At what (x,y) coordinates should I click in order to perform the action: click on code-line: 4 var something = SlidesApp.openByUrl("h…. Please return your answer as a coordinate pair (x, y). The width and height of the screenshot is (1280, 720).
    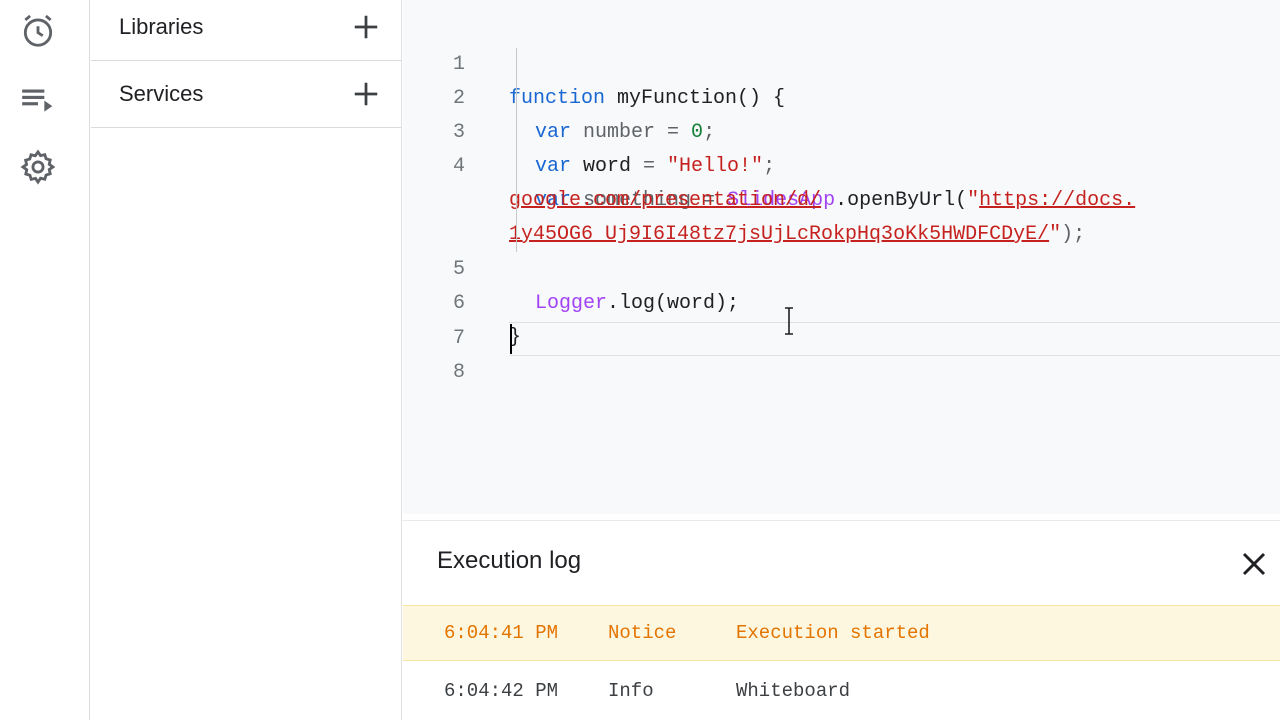
    Looking at the image, I should click on (841, 164).